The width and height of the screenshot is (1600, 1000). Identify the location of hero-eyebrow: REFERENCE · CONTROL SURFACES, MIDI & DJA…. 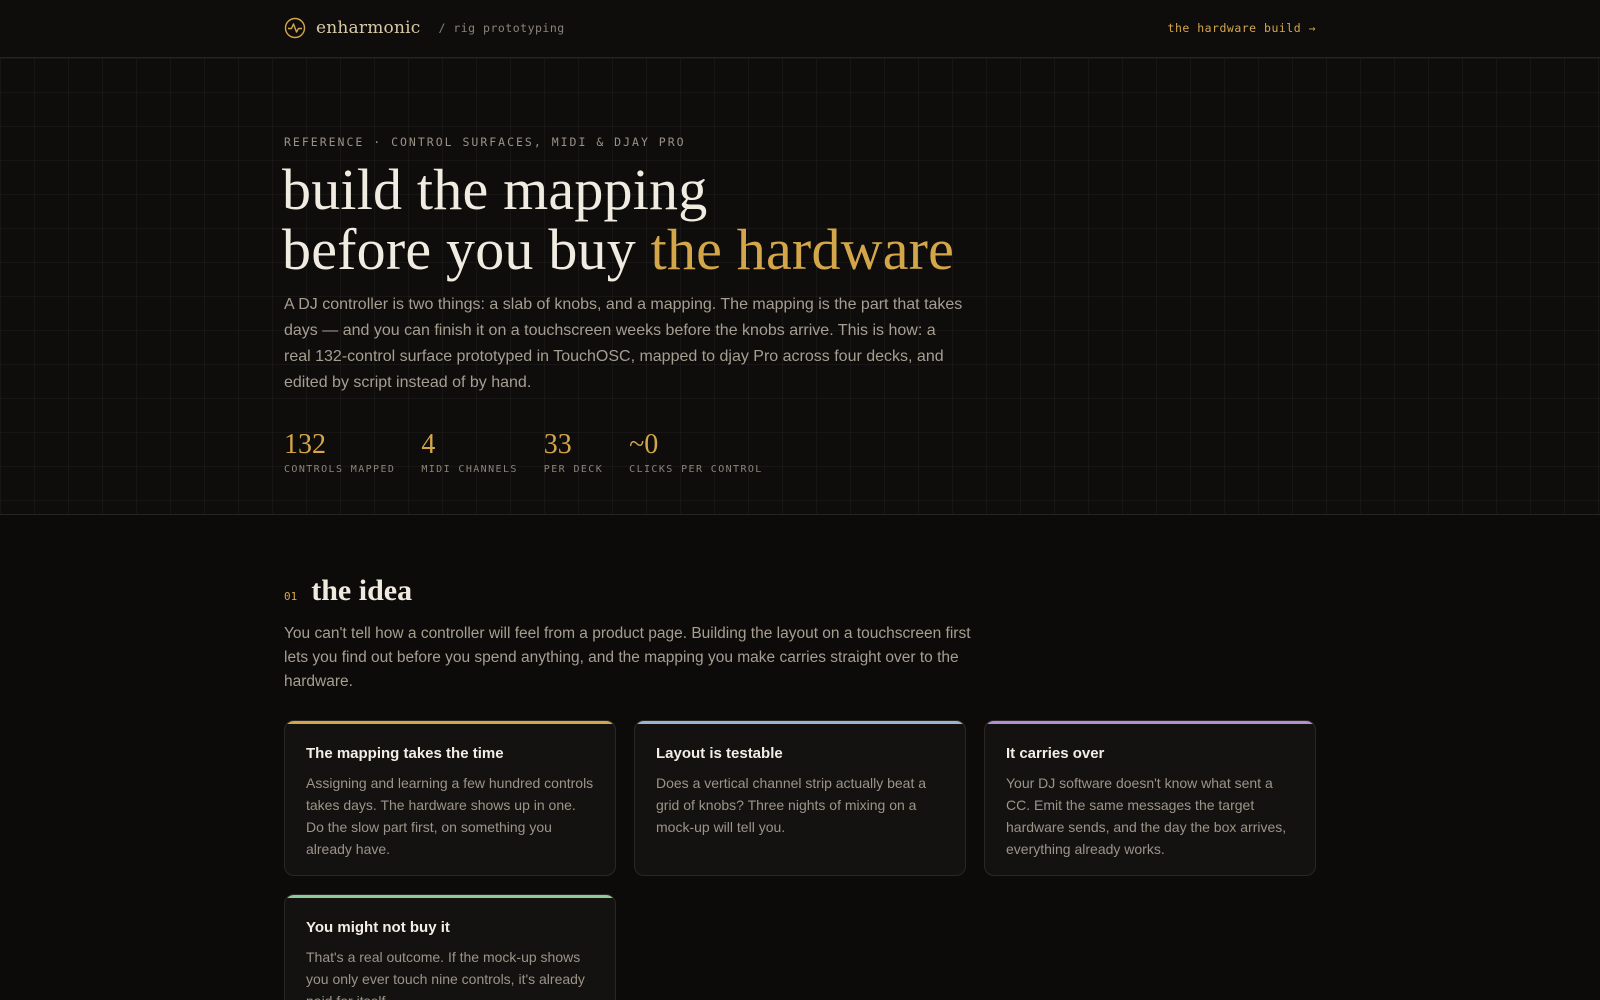
(485, 142).